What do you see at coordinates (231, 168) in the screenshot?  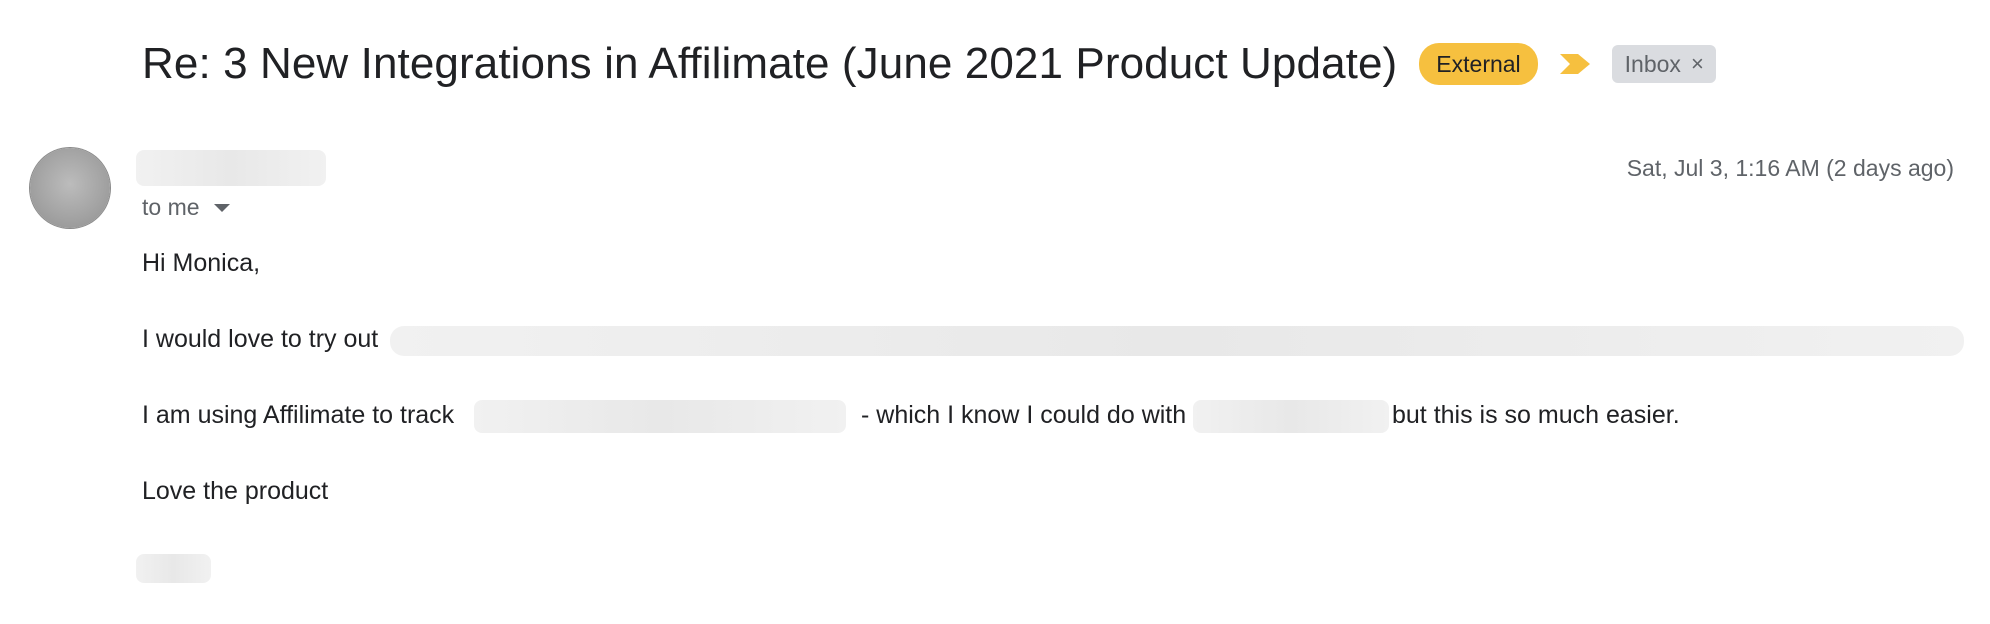 I see `sender-name-redacted` at bounding box center [231, 168].